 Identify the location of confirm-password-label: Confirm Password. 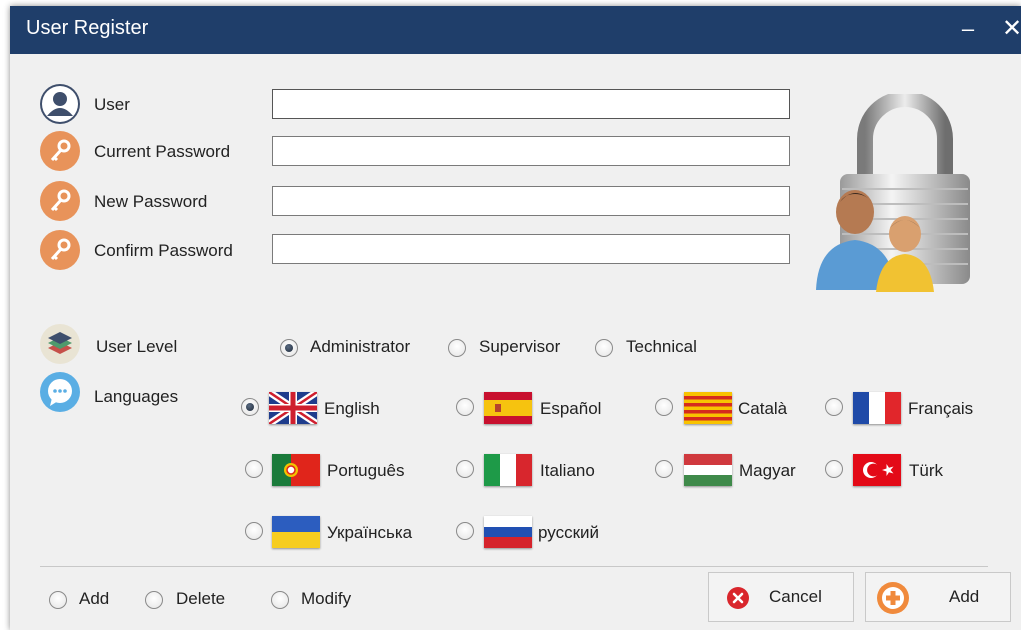
(163, 250).